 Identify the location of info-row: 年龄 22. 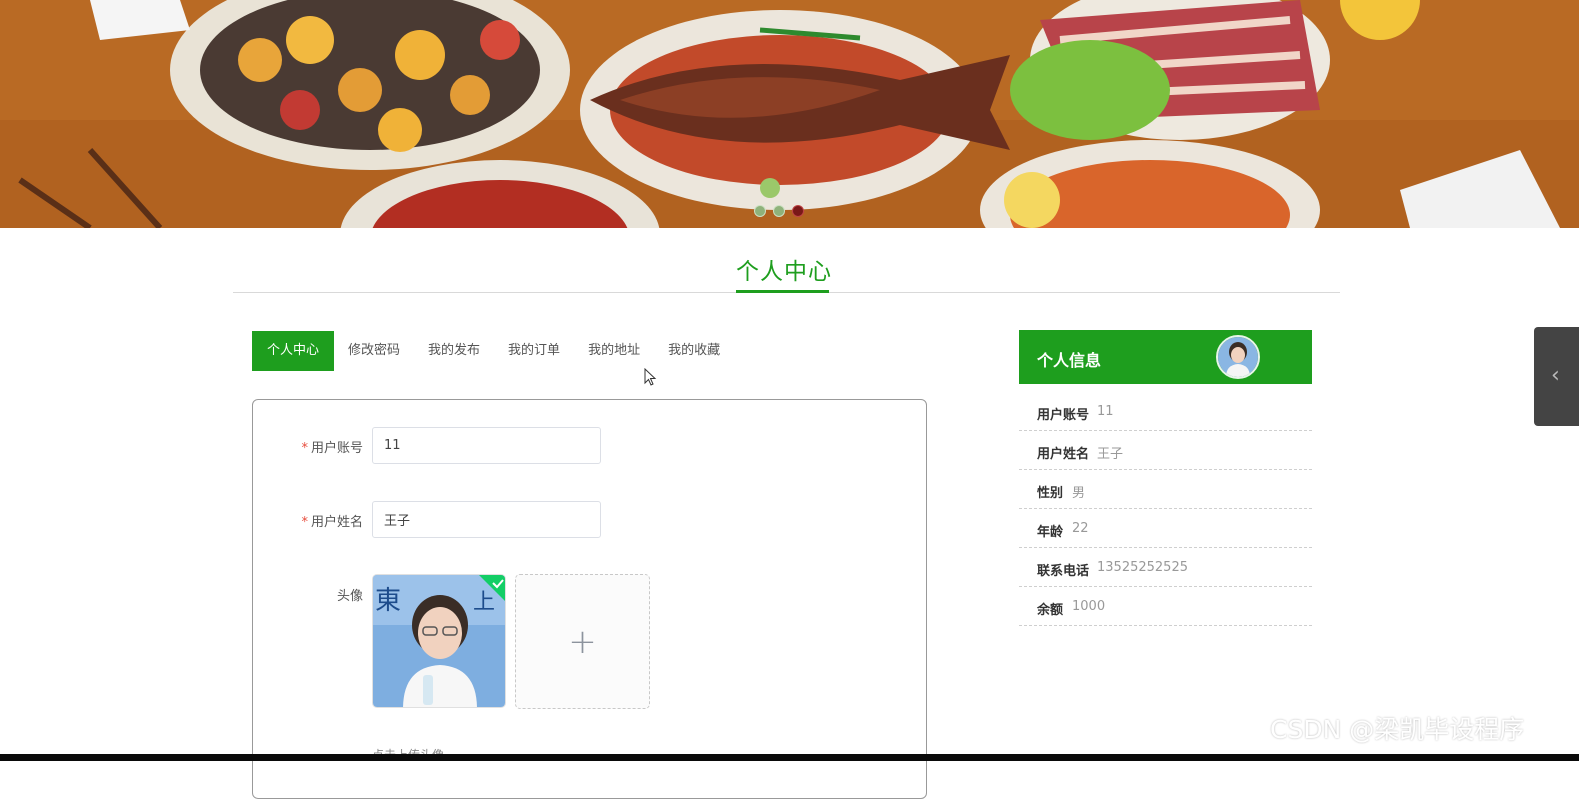
(1165, 529).